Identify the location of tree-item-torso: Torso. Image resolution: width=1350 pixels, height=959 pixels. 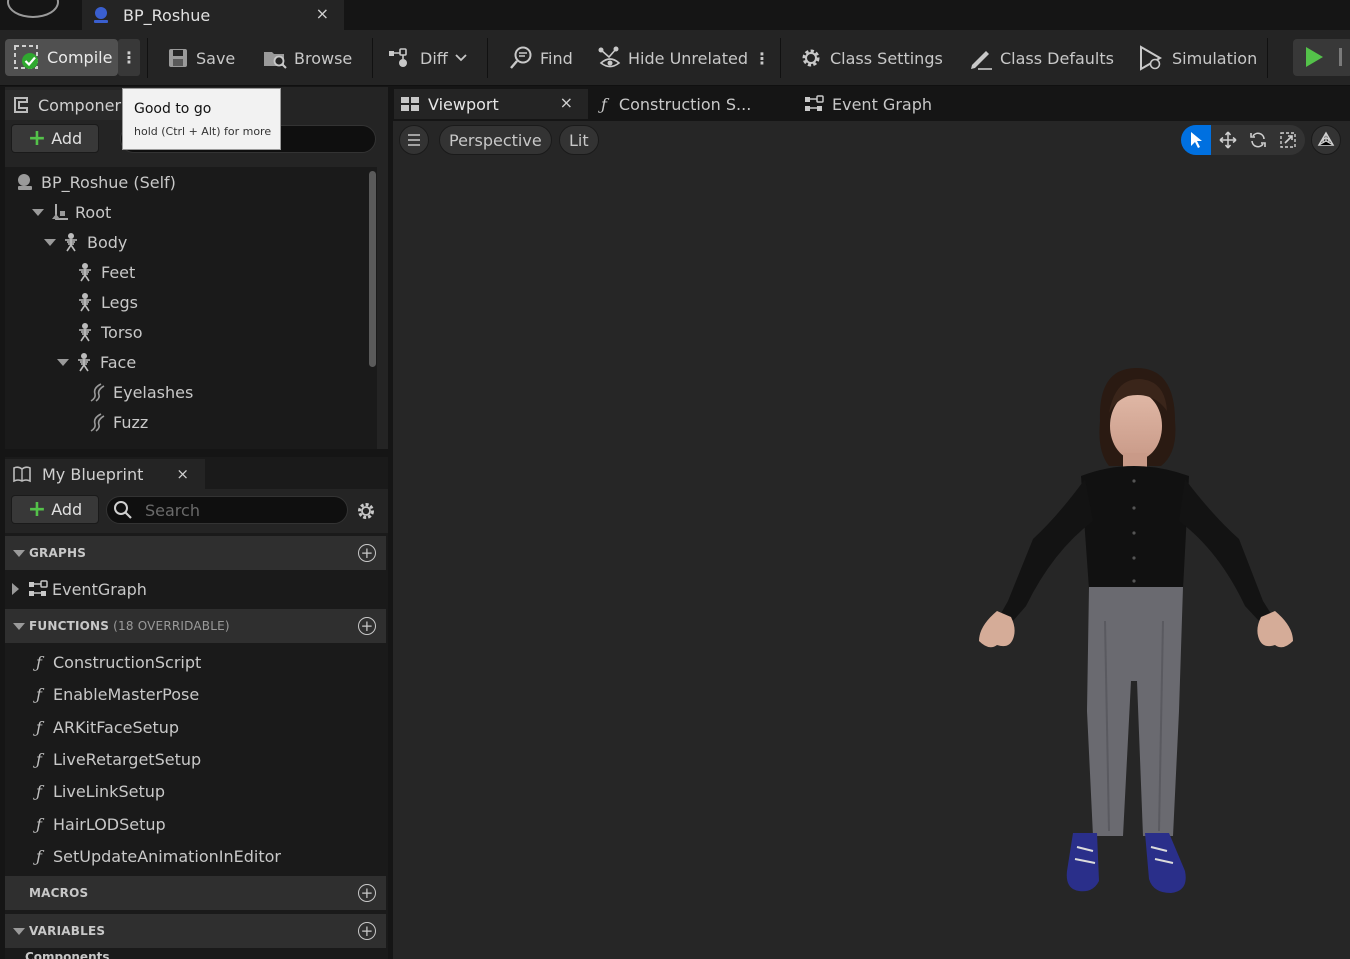
(109, 332).